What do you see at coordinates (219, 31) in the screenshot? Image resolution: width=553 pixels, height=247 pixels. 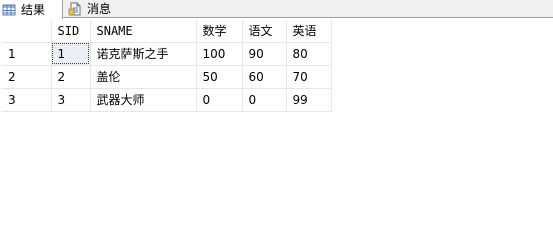 I see `header-cell-math: 数学` at bounding box center [219, 31].